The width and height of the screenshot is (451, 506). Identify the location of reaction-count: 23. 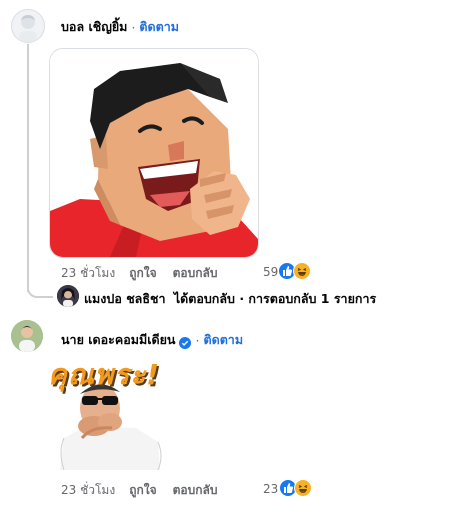
(270, 489).